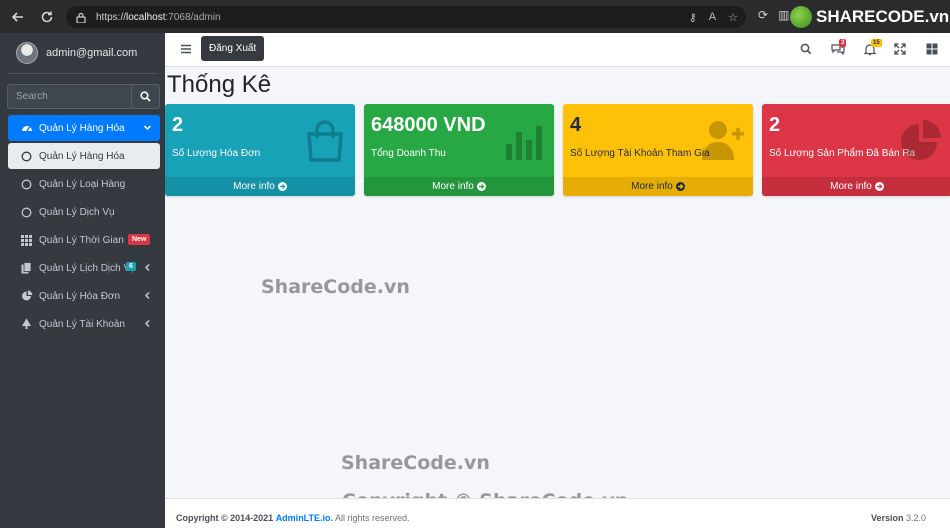  I want to click on nav-label: Quản Lý Lịch Dịch Vụ, so click(86, 268).